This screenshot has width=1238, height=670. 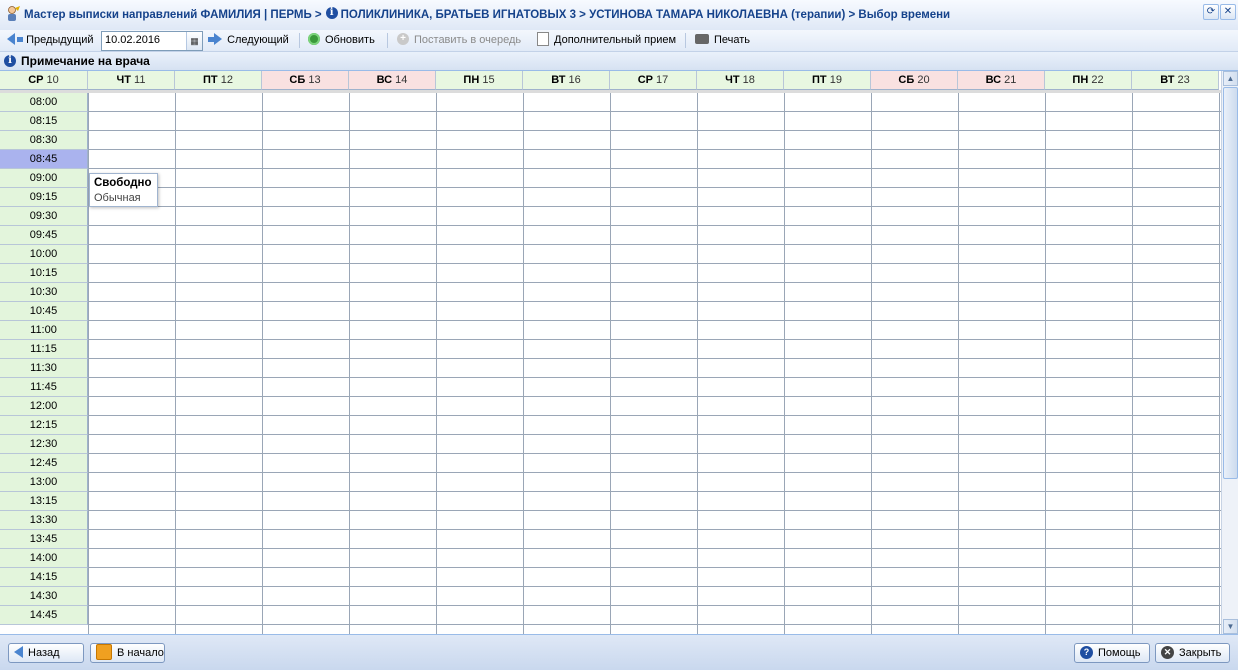 What do you see at coordinates (44, 444) in the screenshot?
I see `time-slot-label: 12:30` at bounding box center [44, 444].